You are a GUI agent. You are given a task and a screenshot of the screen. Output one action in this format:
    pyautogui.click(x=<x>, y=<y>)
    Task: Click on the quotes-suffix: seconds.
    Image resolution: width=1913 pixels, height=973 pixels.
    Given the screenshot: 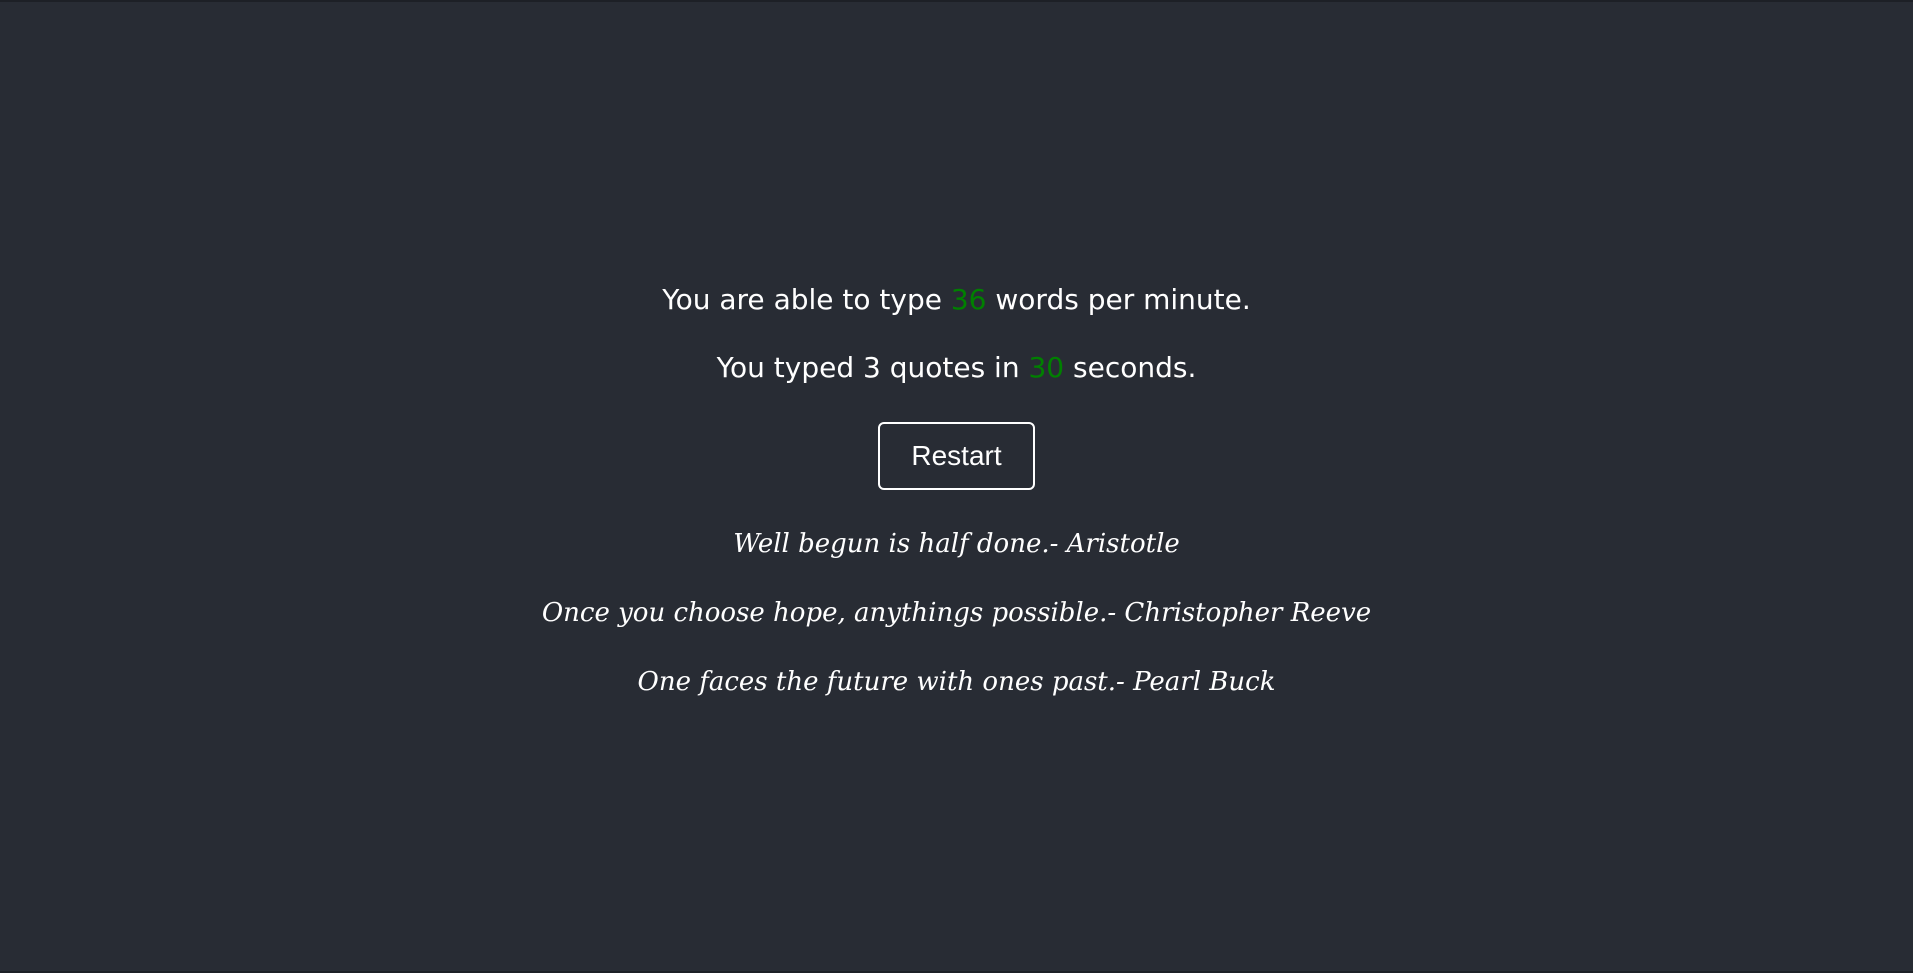 What is the action you would take?
    pyautogui.click(x=1130, y=367)
    